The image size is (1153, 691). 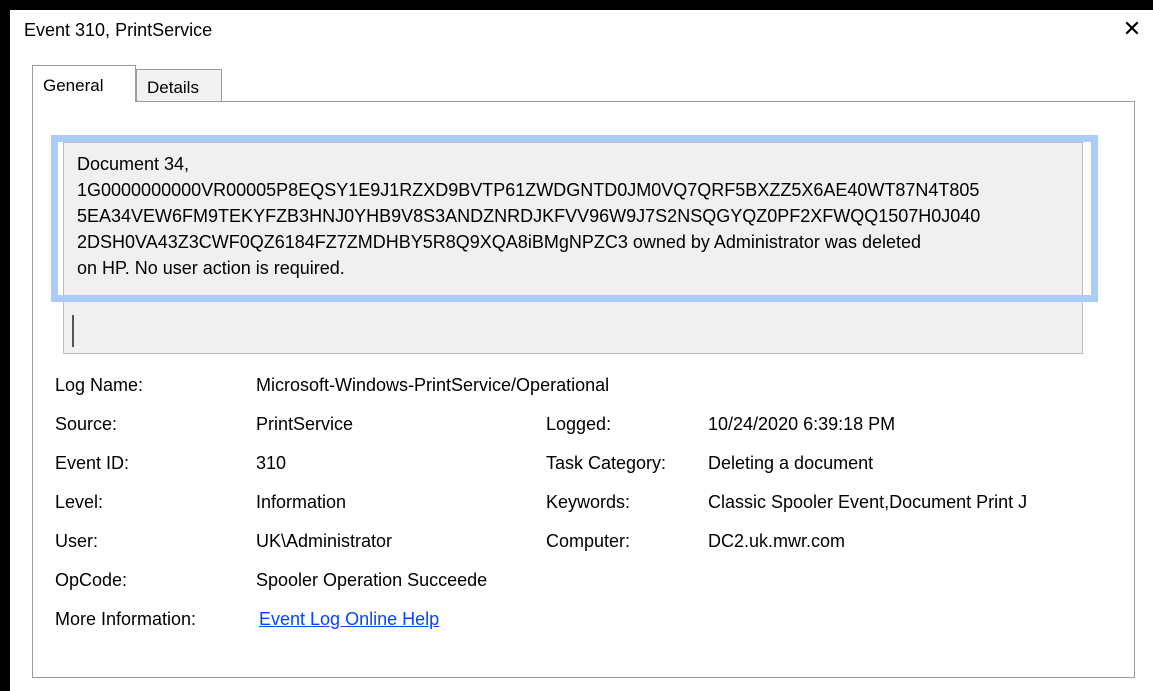 What do you see at coordinates (73, 331) in the screenshot?
I see `text-caret` at bounding box center [73, 331].